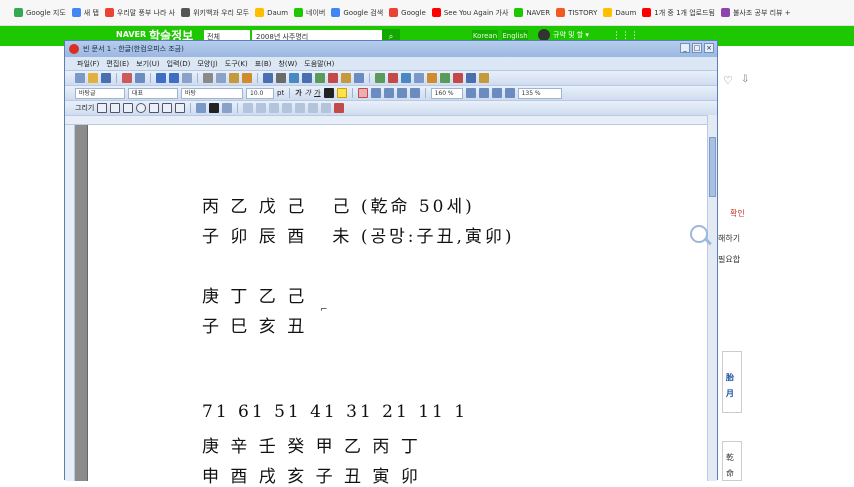  I want to click on scroll-thumb, so click(712, 167).